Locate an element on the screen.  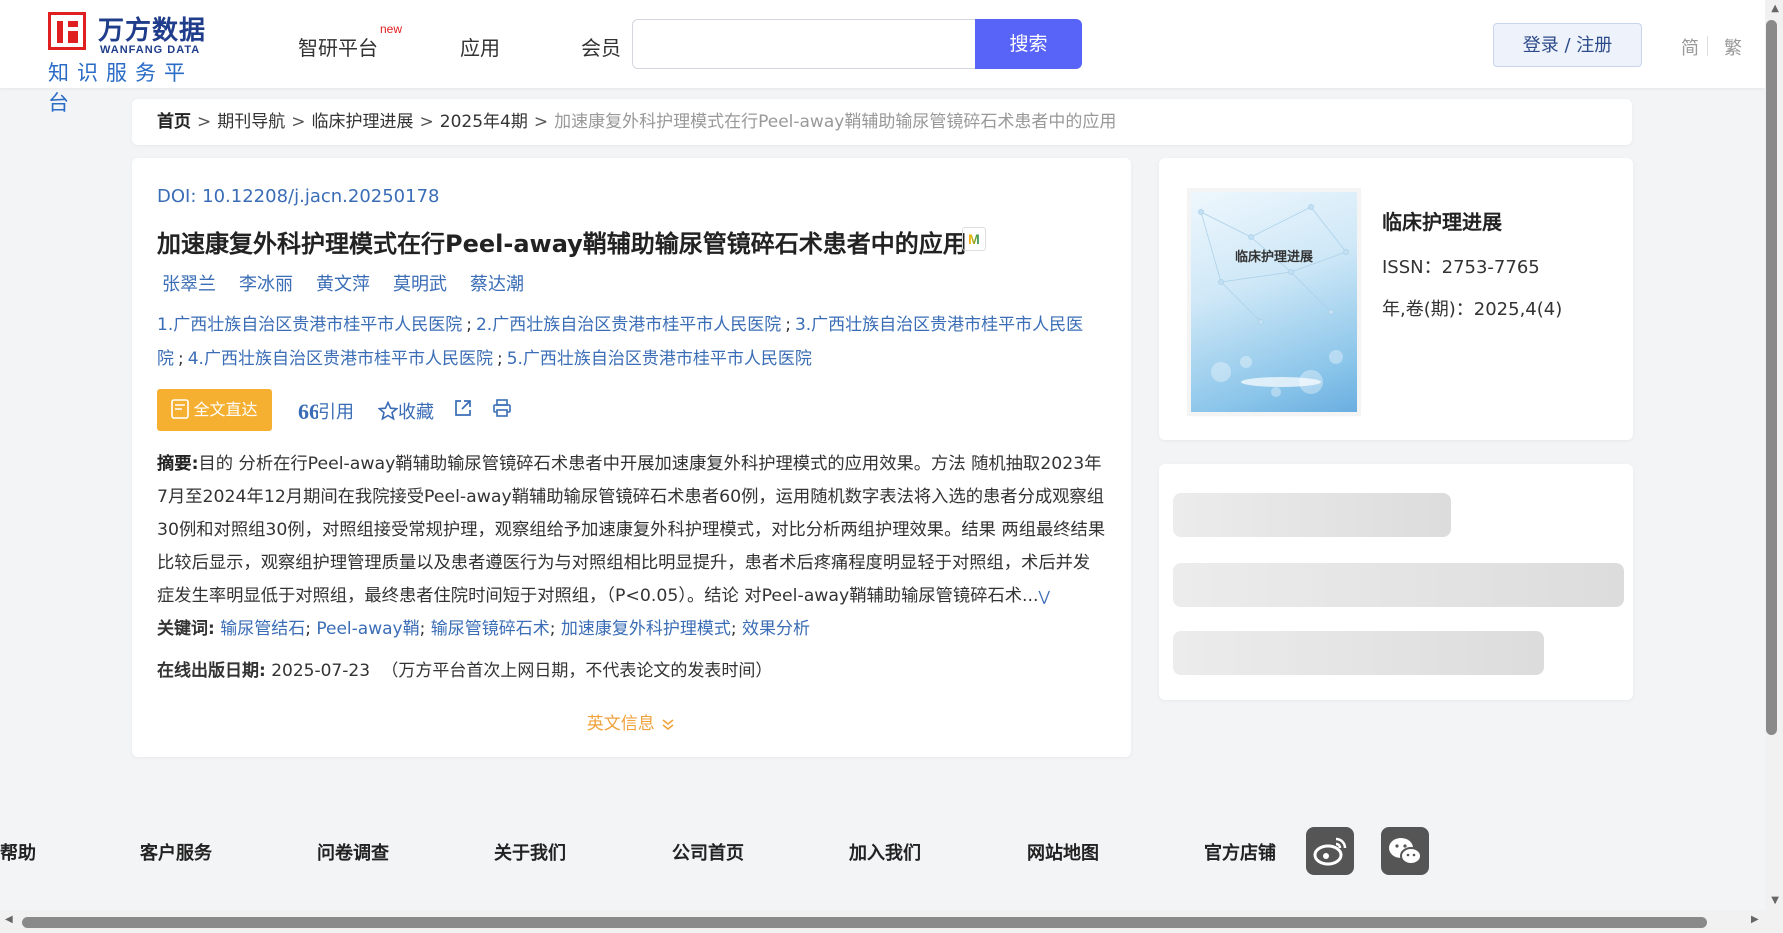
keyword-link: 效果分析 is located at coordinates (776, 629).